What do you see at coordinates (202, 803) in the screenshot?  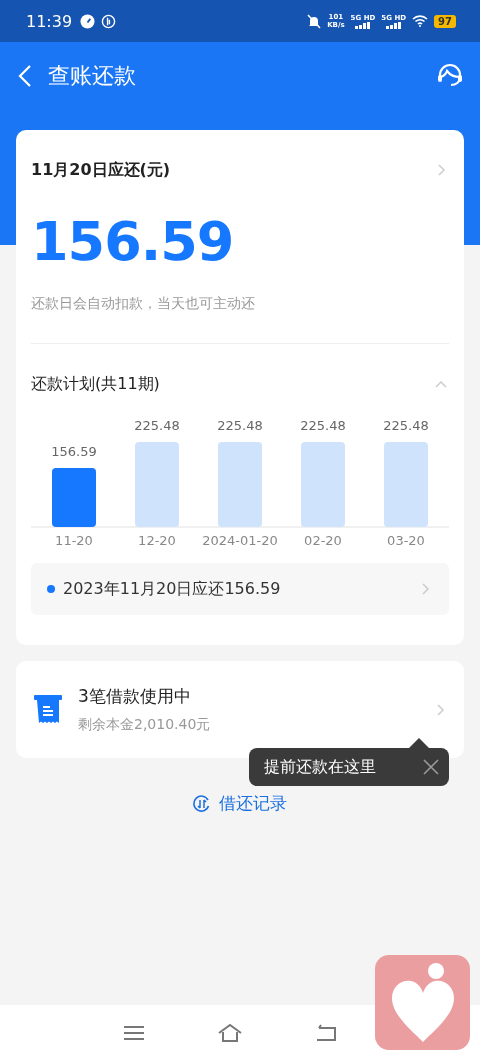 I see `exchange-icon` at bounding box center [202, 803].